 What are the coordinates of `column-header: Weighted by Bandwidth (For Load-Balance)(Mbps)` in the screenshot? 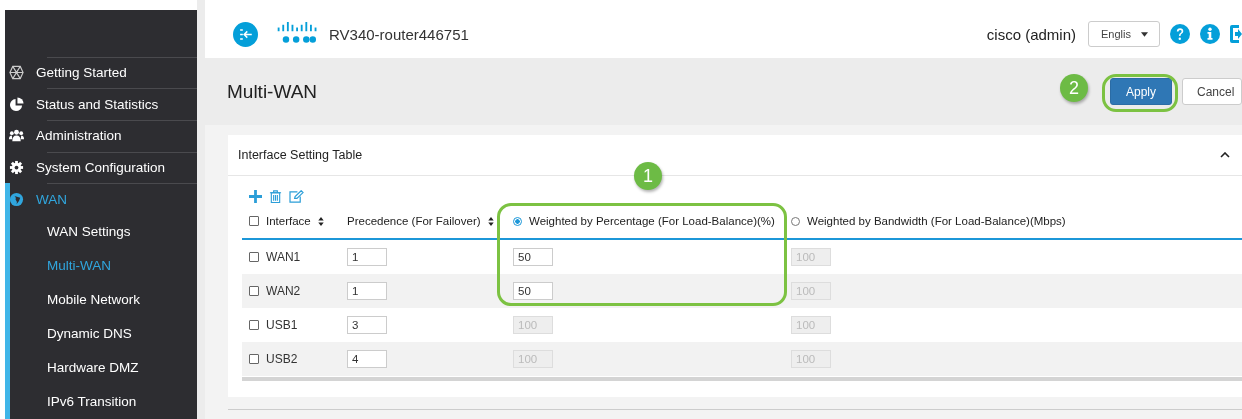 It's located at (936, 221).